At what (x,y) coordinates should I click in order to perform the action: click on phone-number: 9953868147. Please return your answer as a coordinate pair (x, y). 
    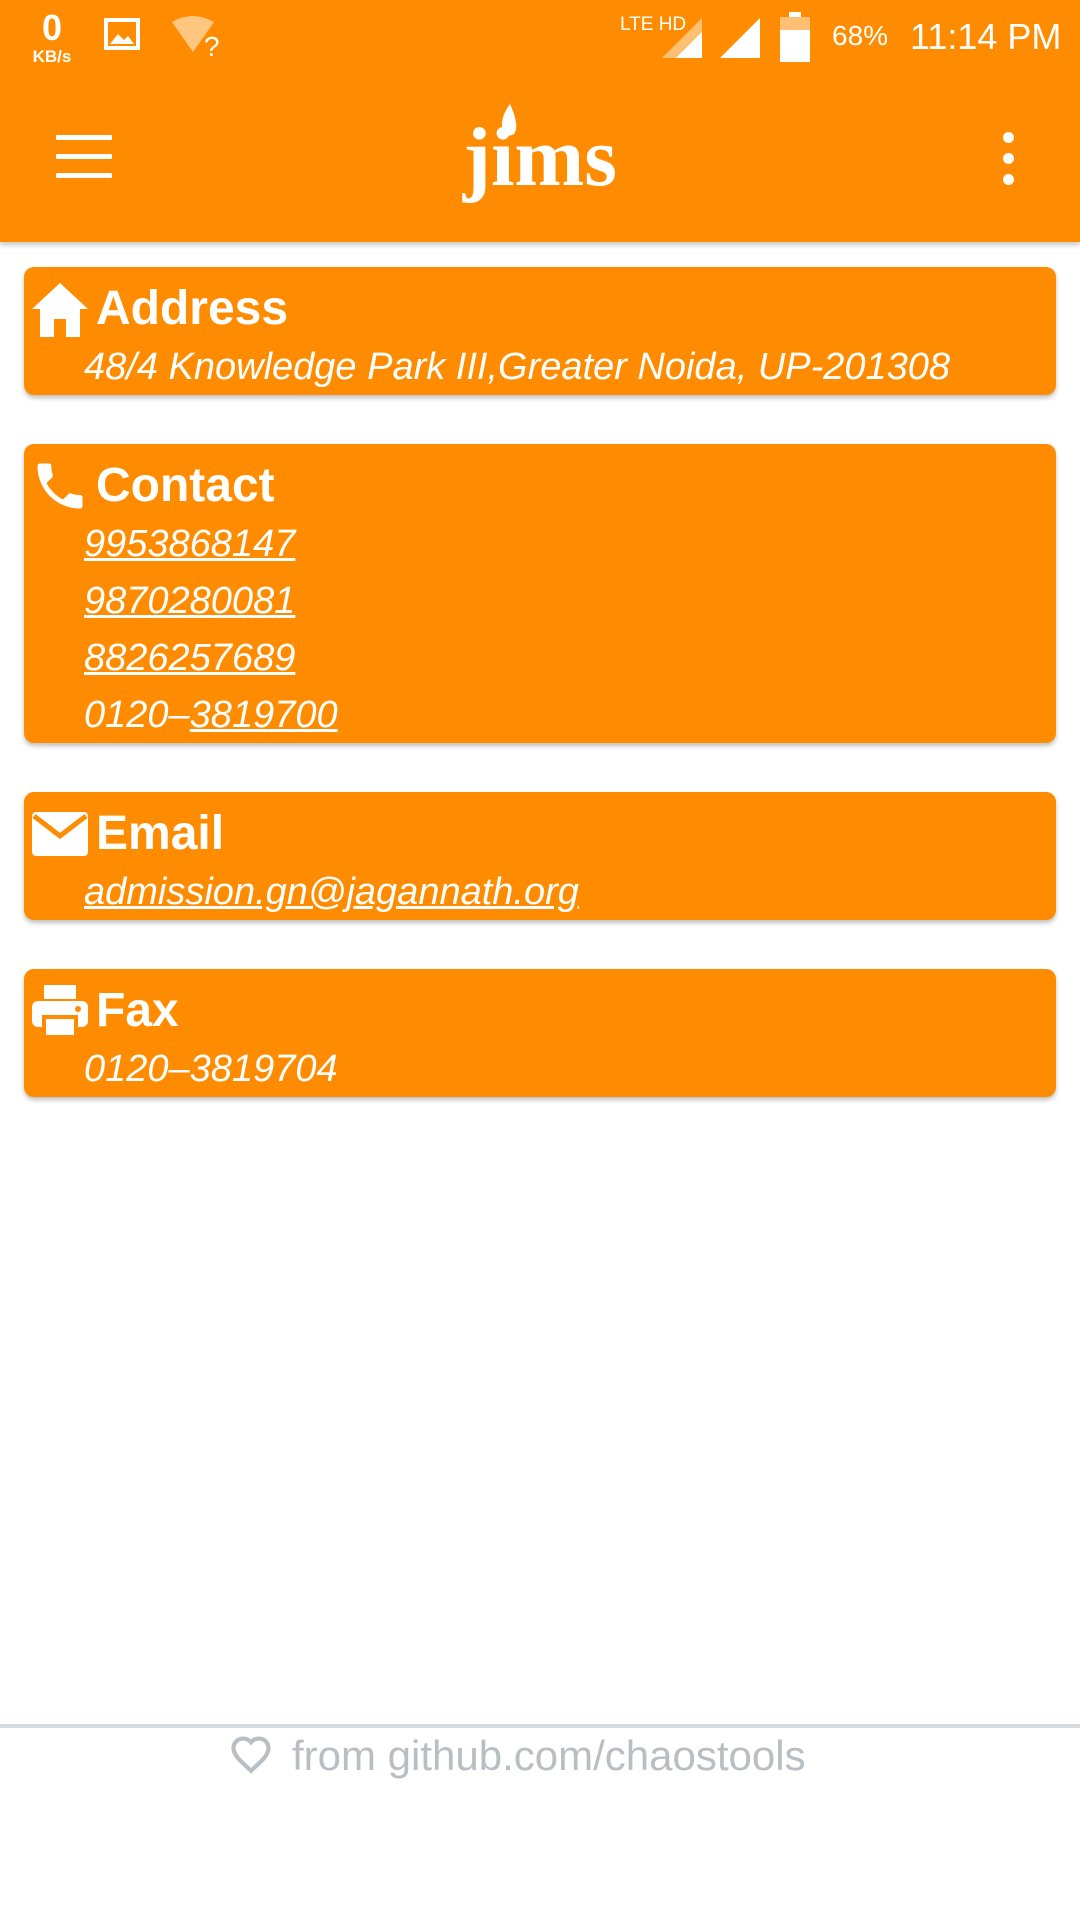
    Looking at the image, I should click on (189, 544).